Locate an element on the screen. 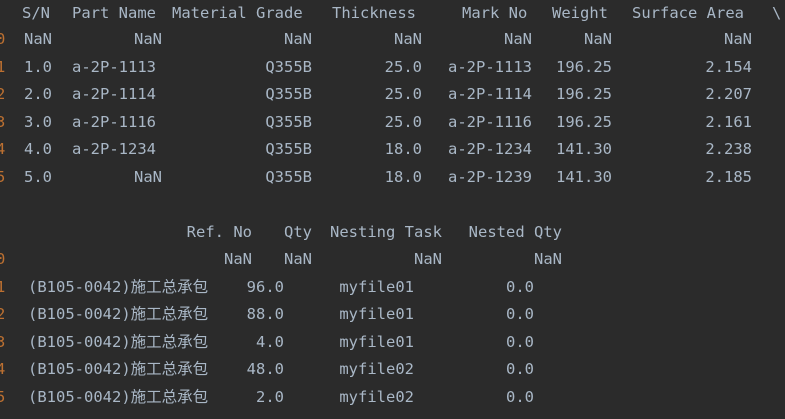  table2-row: 3 (B105-0042)施工总承包 4.0 myfile01 0.0 is located at coordinates (392, 343).